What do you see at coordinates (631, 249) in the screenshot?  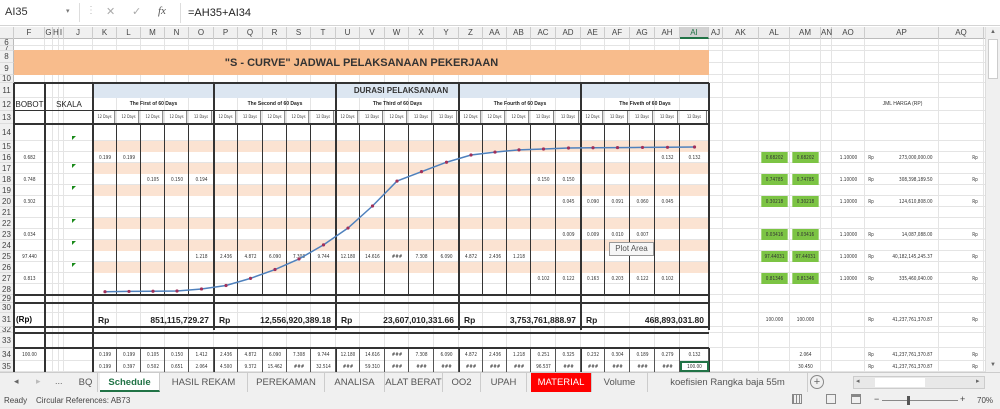 I see `plot-area-tooltip: Plot Area` at bounding box center [631, 249].